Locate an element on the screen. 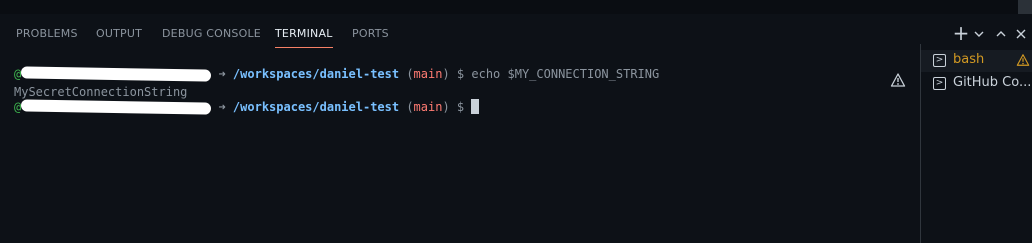  chevron-down-icon is located at coordinates (979, 35).